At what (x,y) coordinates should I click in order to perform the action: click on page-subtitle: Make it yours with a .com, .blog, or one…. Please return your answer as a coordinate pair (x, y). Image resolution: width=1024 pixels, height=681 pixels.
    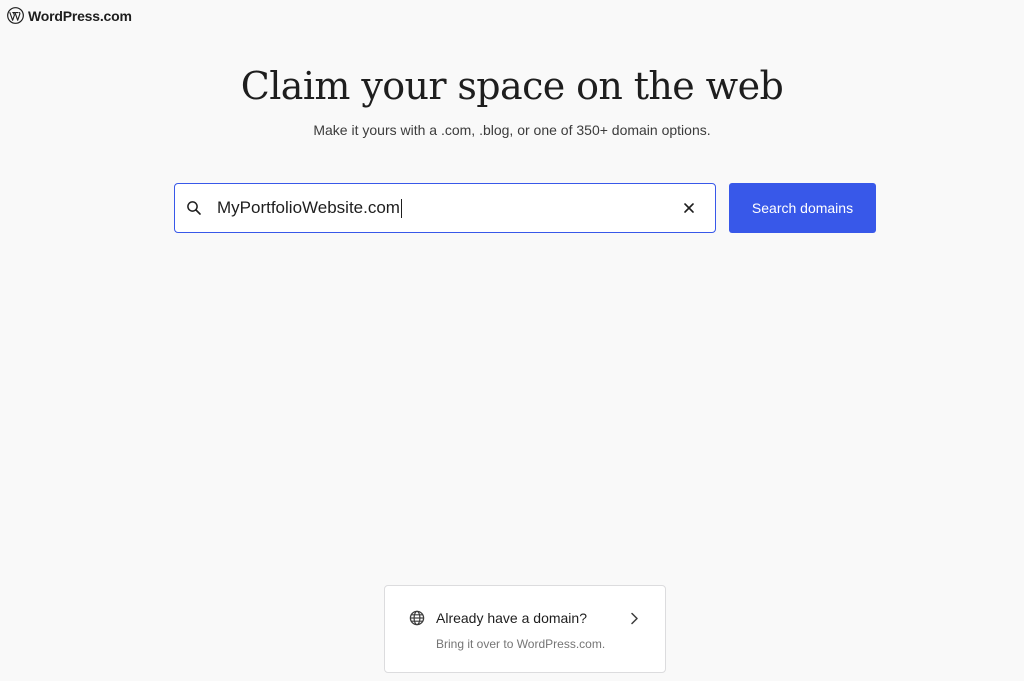
    Looking at the image, I should click on (512, 130).